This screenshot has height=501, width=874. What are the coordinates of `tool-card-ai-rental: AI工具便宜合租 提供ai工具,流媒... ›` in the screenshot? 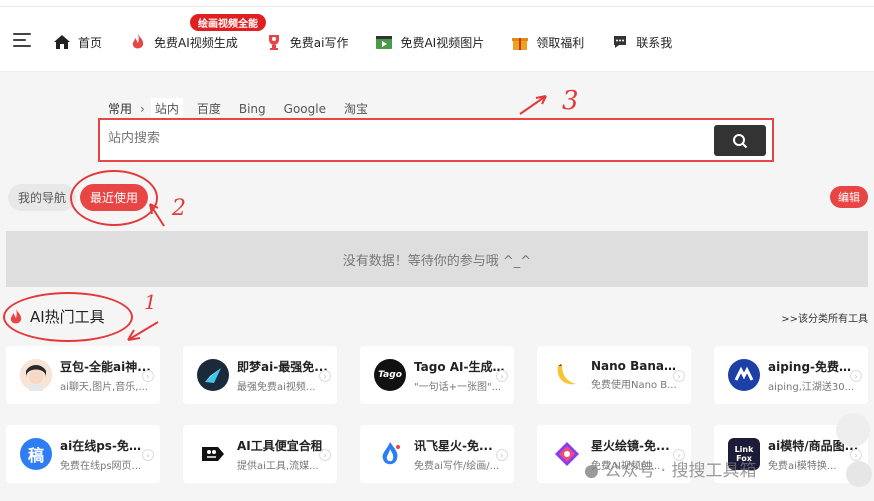 It's located at (260, 454).